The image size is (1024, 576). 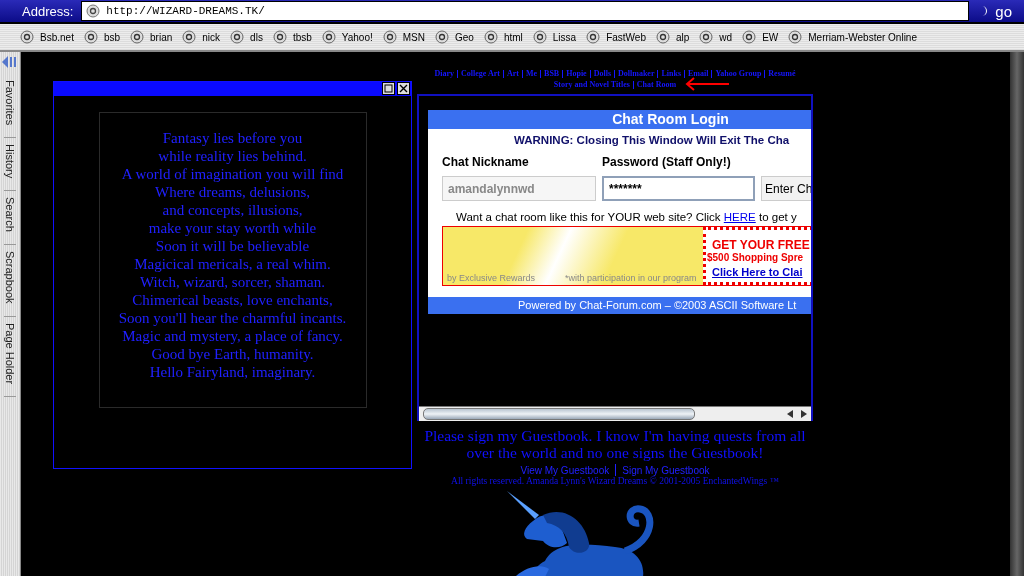 I want to click on poem-line: A world of imagination you will find, so click(x=232, y=174).